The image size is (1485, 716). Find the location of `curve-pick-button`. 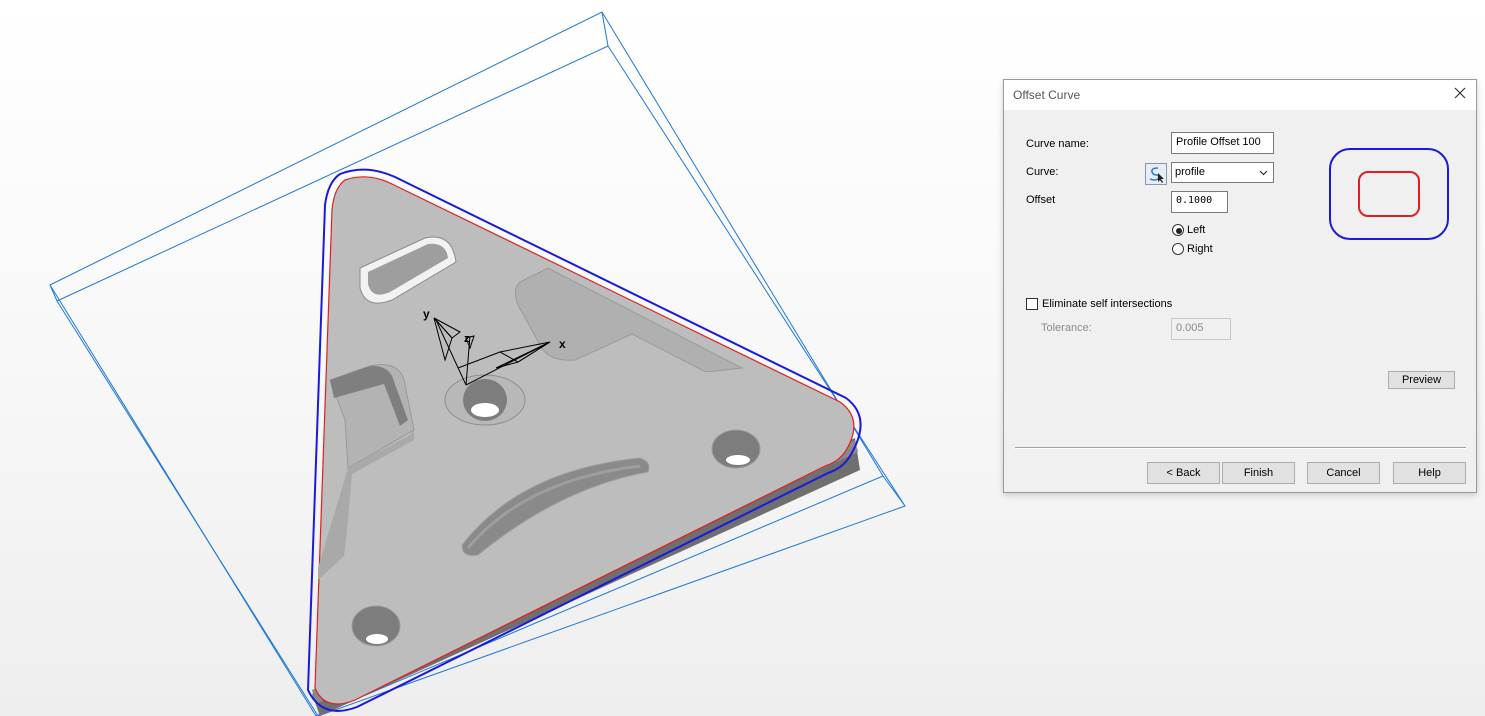

curve-pick-button is located at coordinates (1156, 174).